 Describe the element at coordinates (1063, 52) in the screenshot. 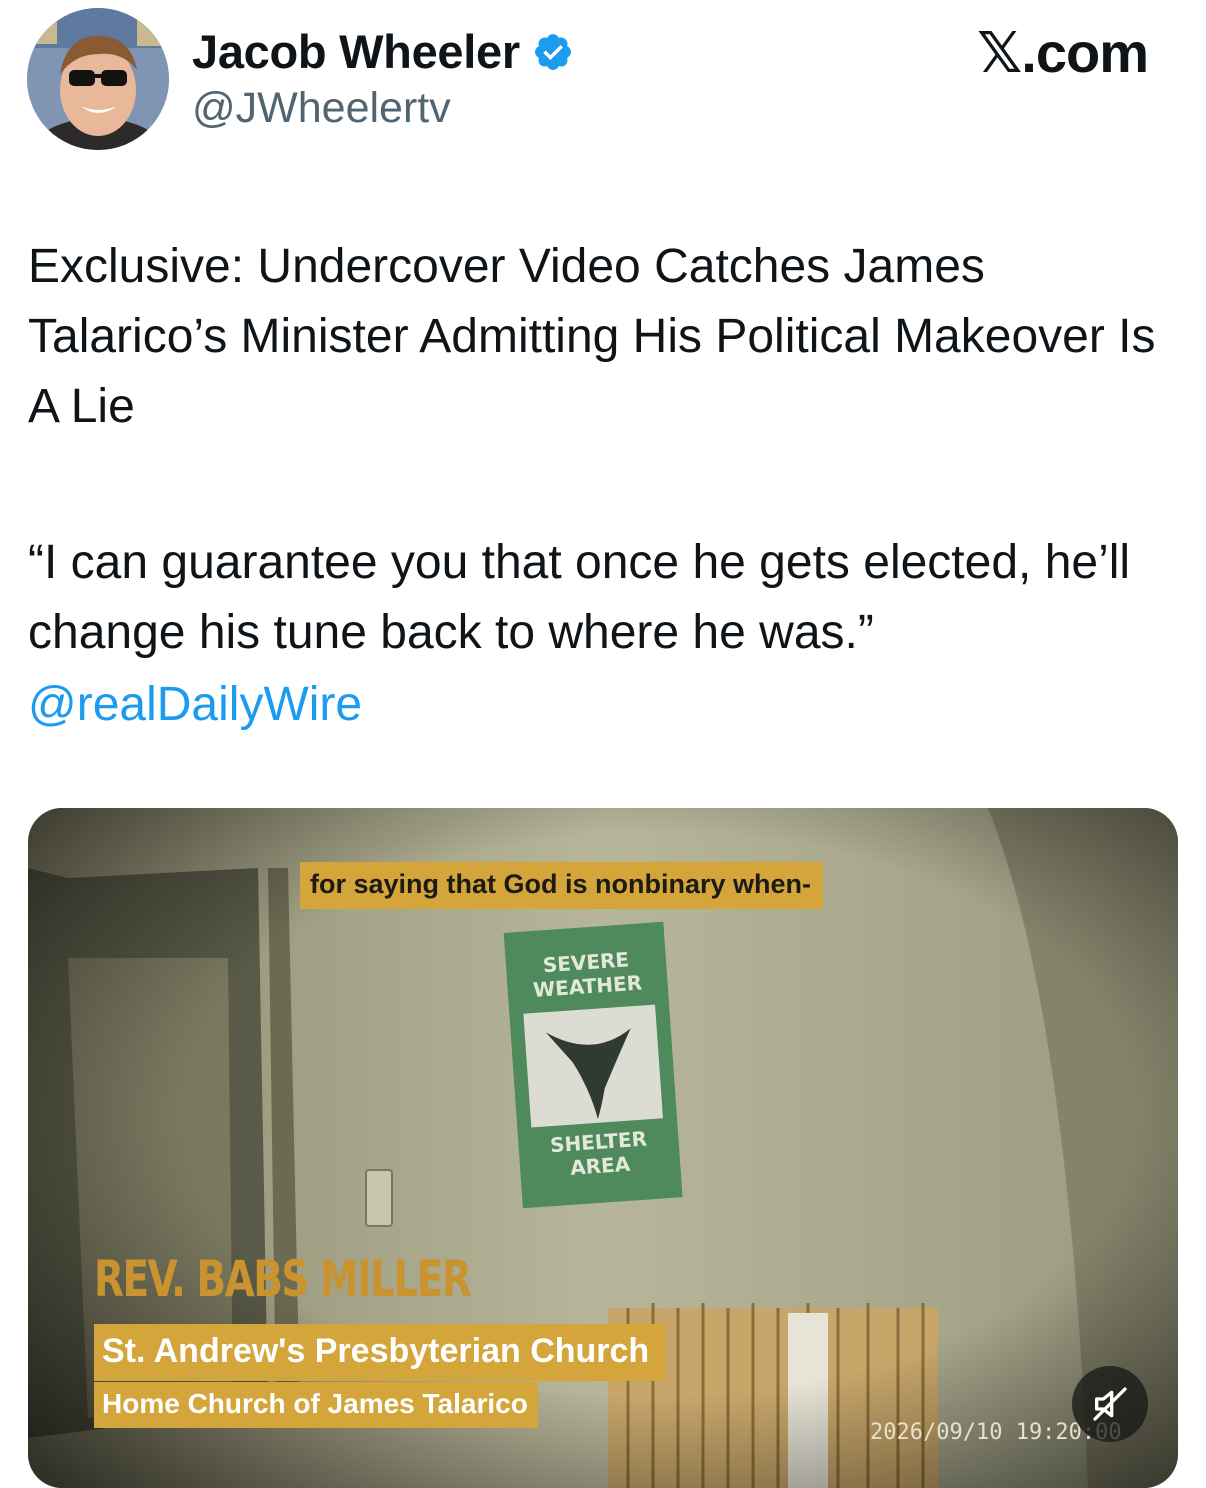

I see `x-logo: 𝕏.com` at that location.